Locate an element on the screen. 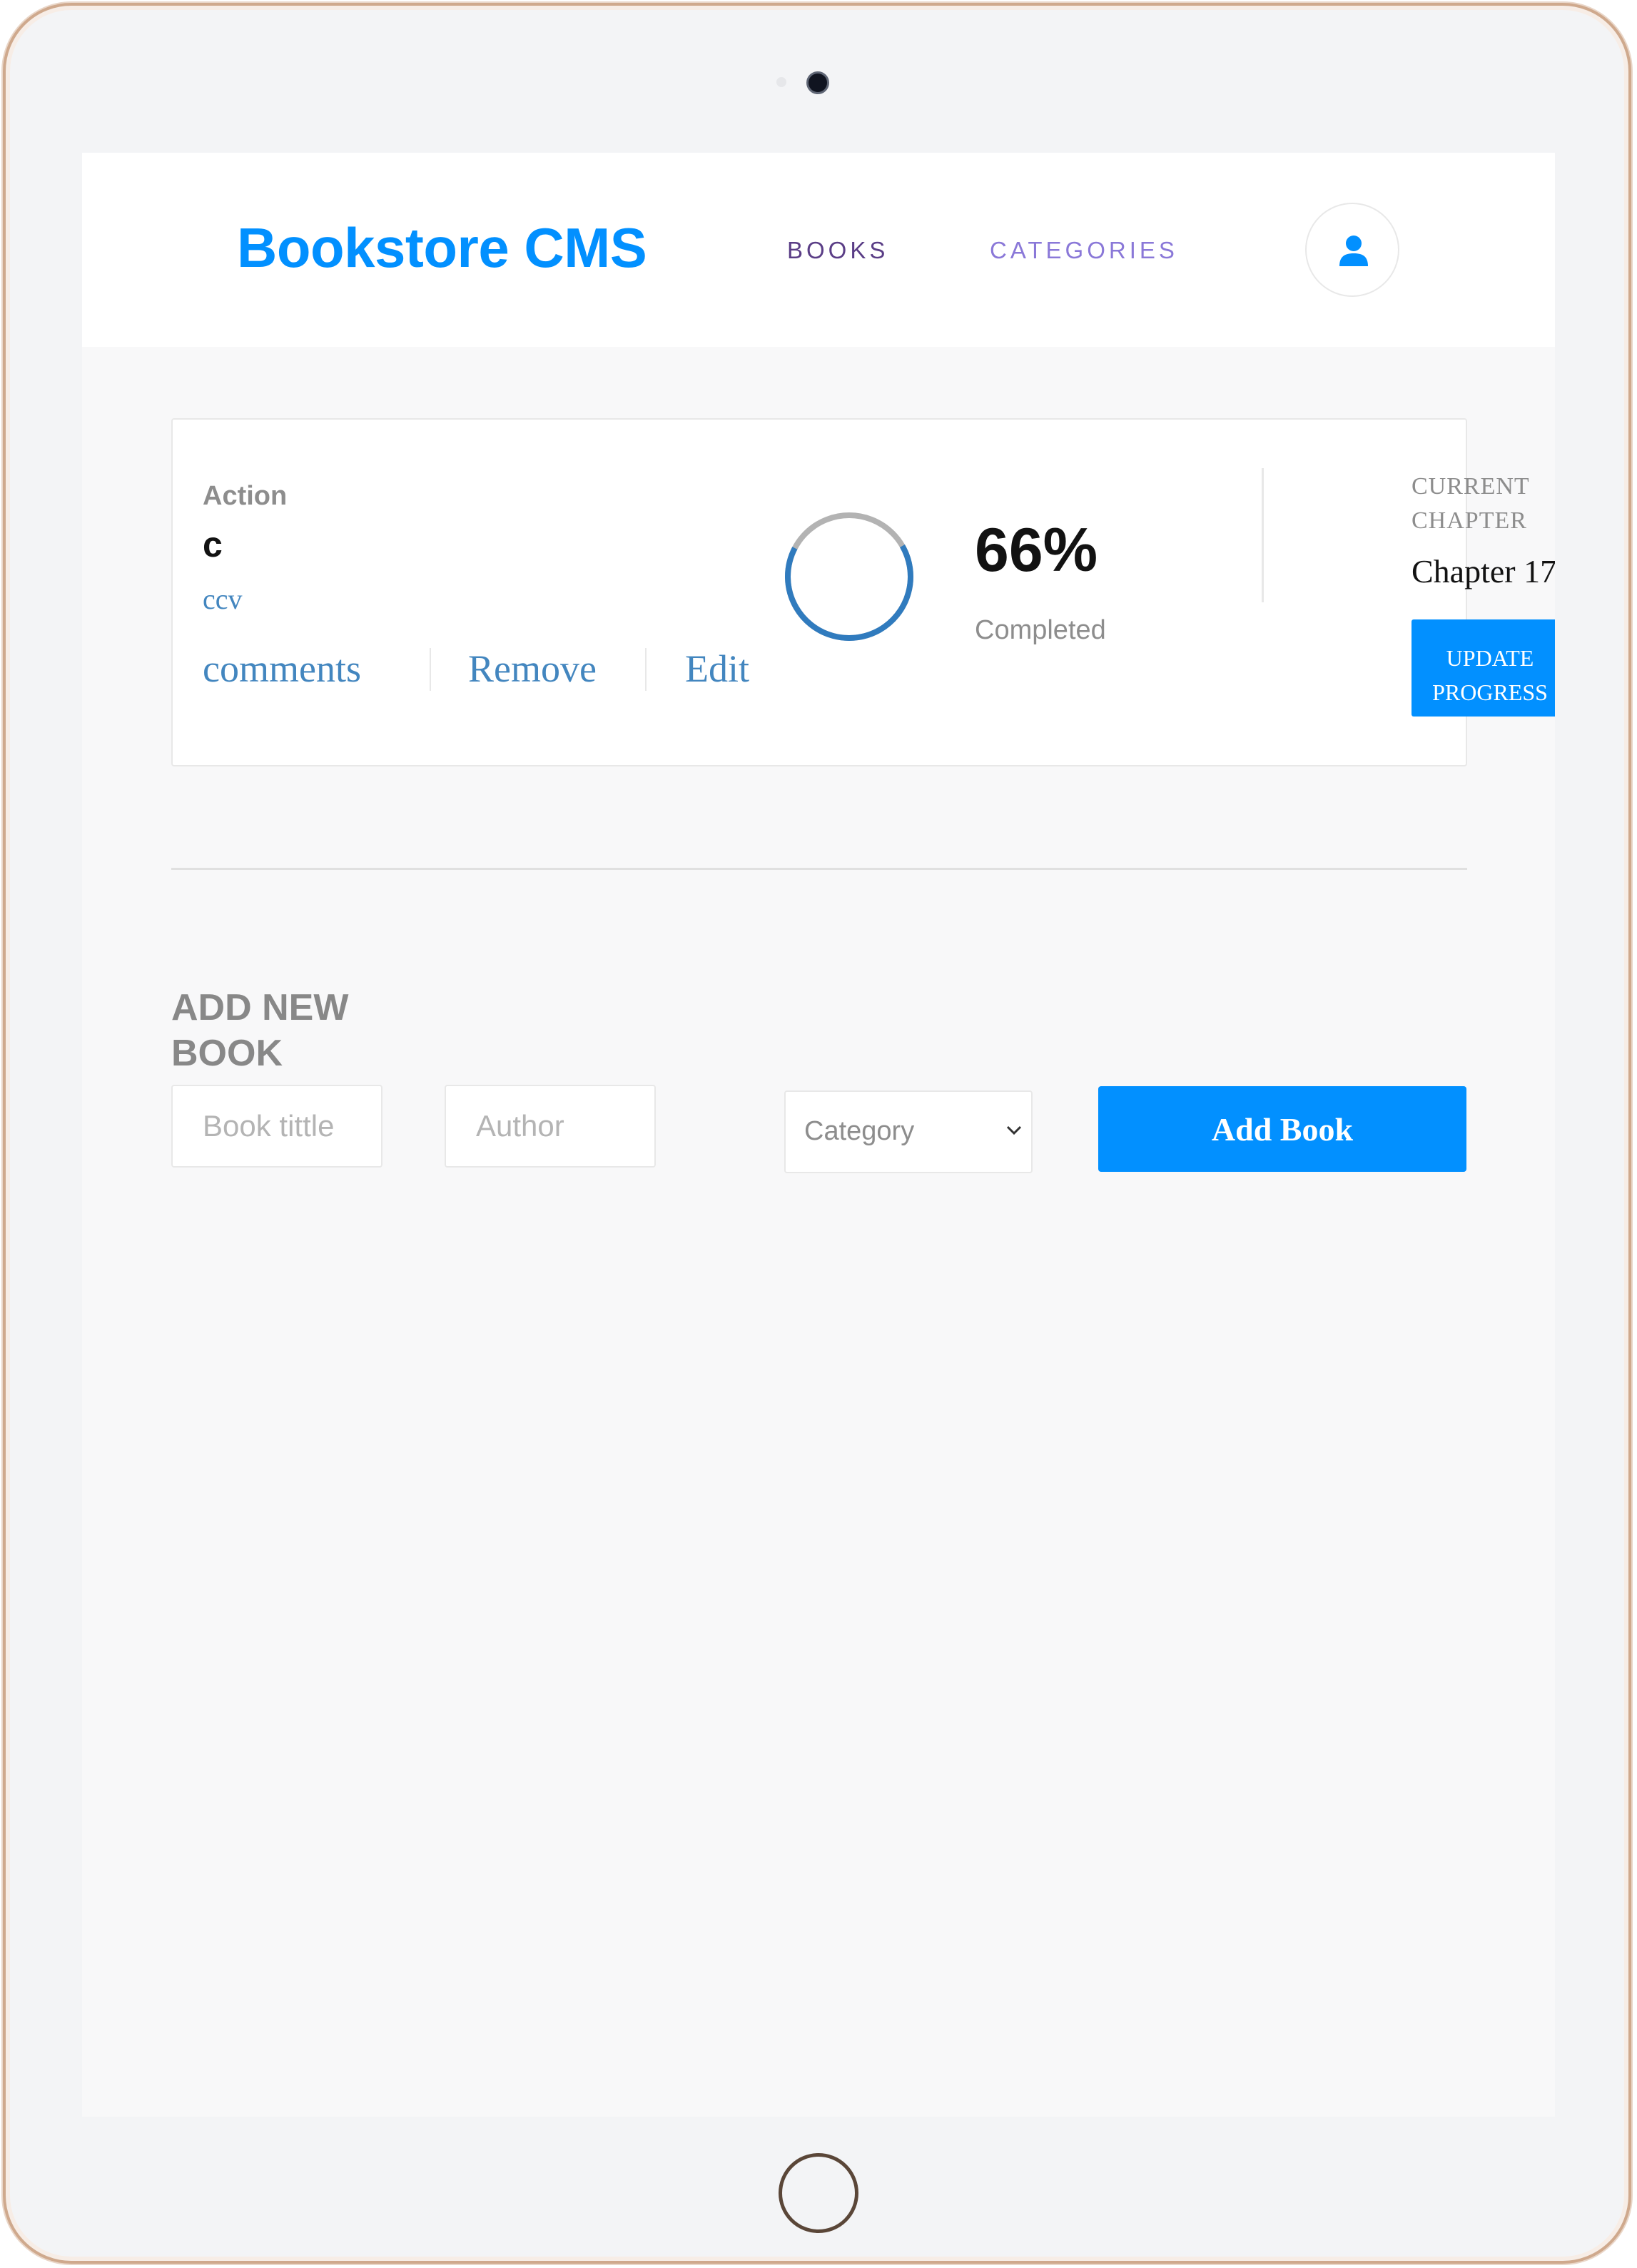  add-book-heading: ADD NEW BOOK is located at coordinates (260, 1030).